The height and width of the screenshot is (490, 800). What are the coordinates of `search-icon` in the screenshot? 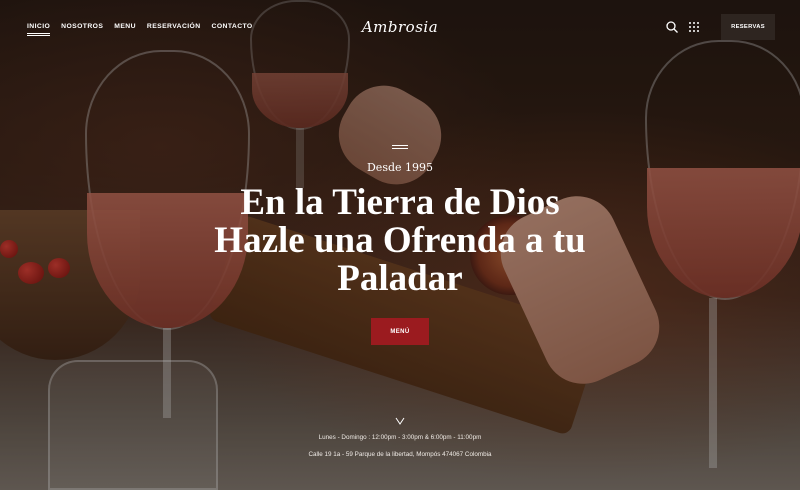 It's located at (672, 26).